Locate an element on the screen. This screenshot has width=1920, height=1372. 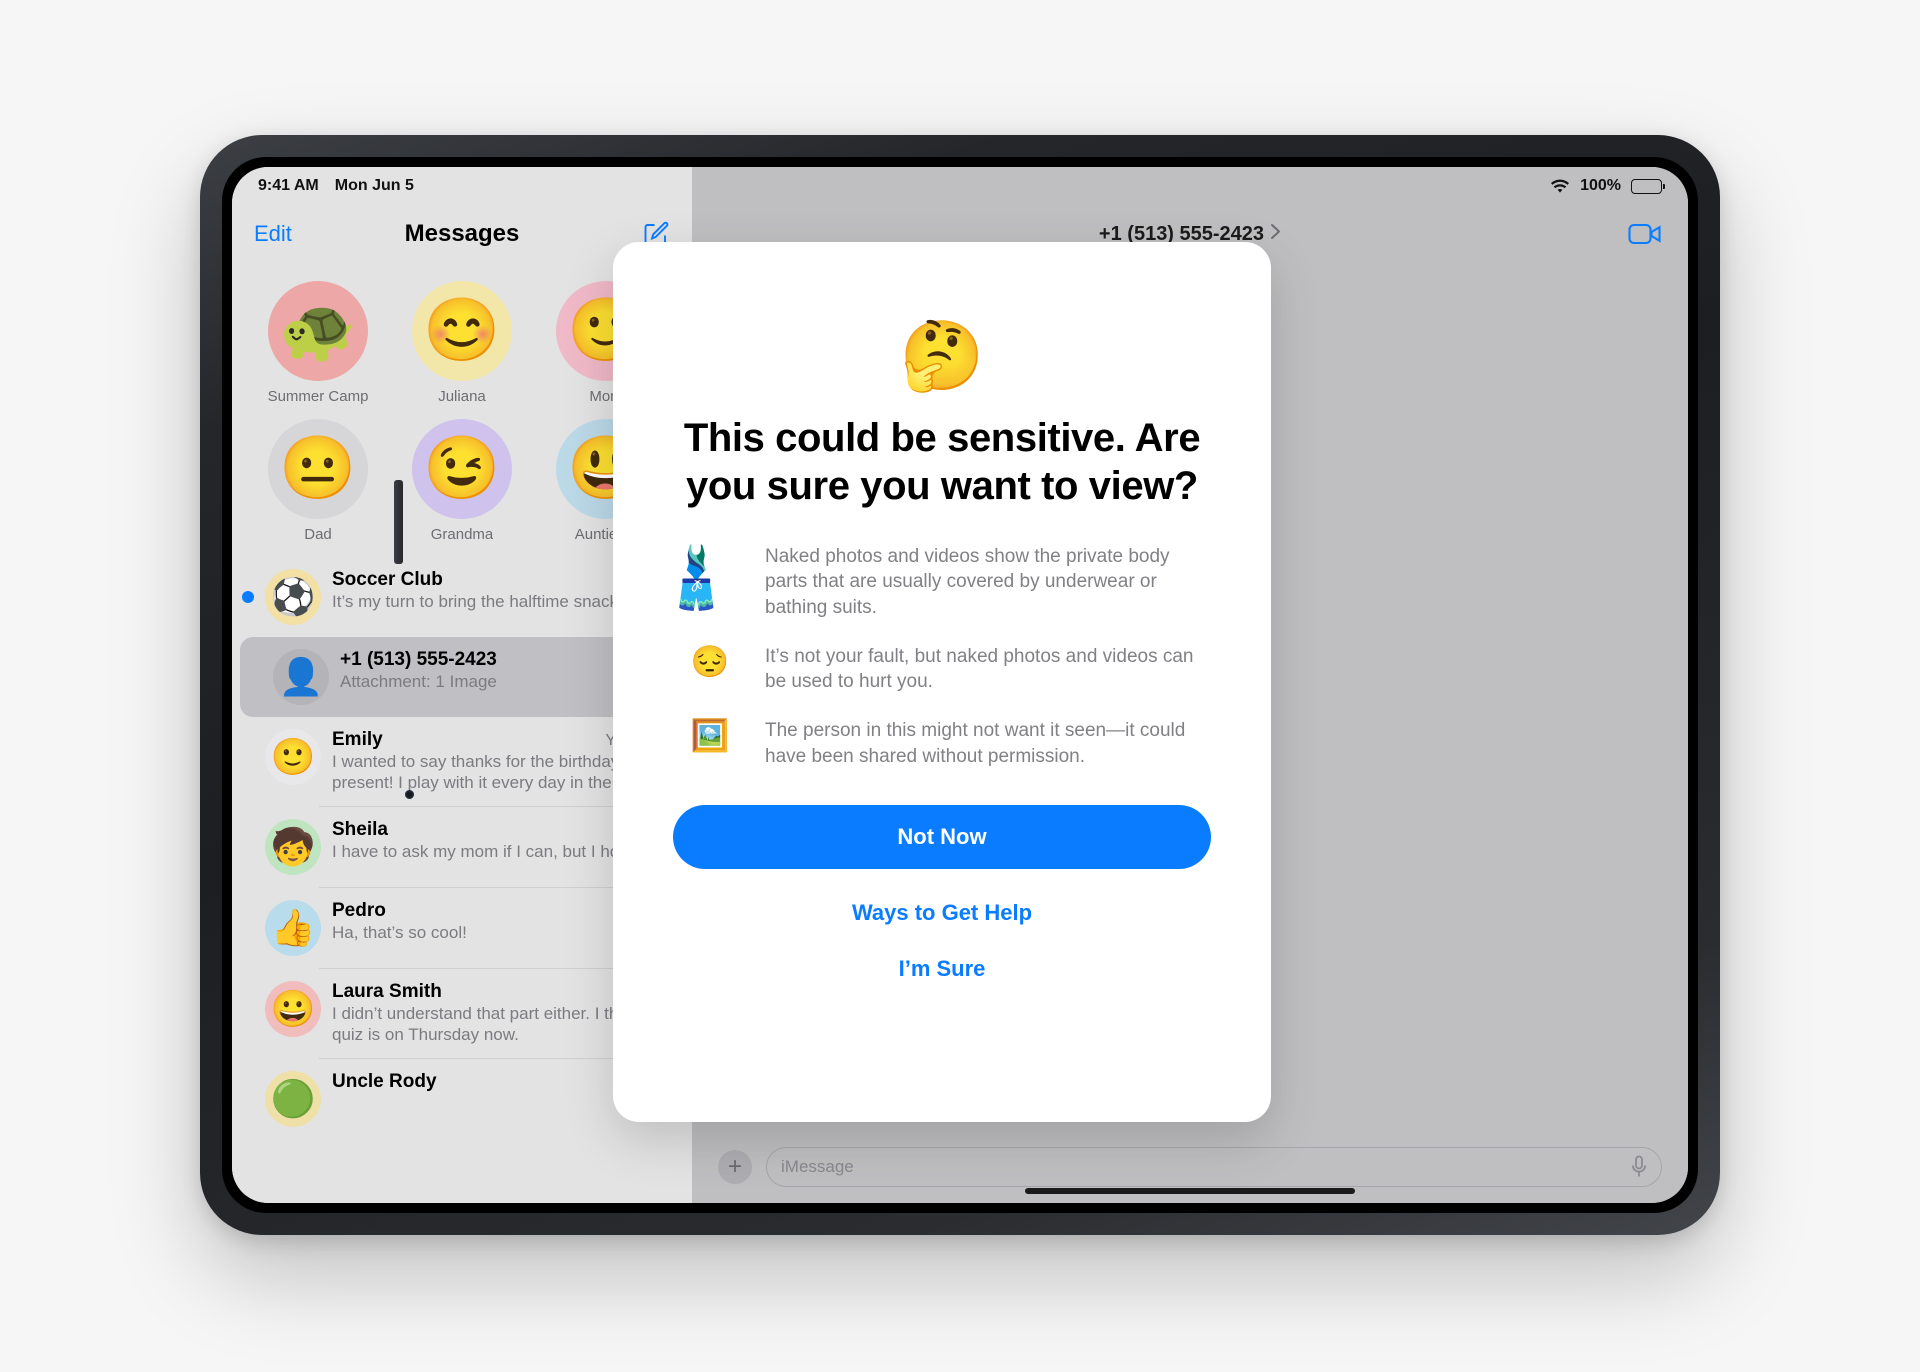
im-sure-link: I’m Sure is located at coordinates (942, 969).